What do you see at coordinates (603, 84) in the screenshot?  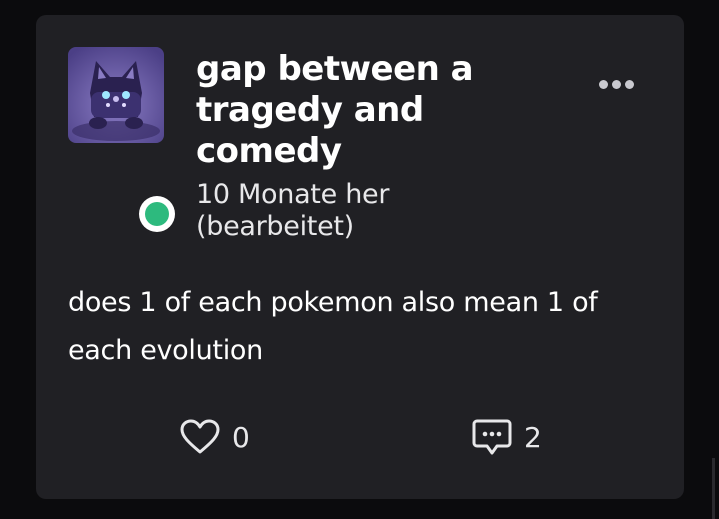 I see `more-dots-icon` at bounding box center [603, 84].